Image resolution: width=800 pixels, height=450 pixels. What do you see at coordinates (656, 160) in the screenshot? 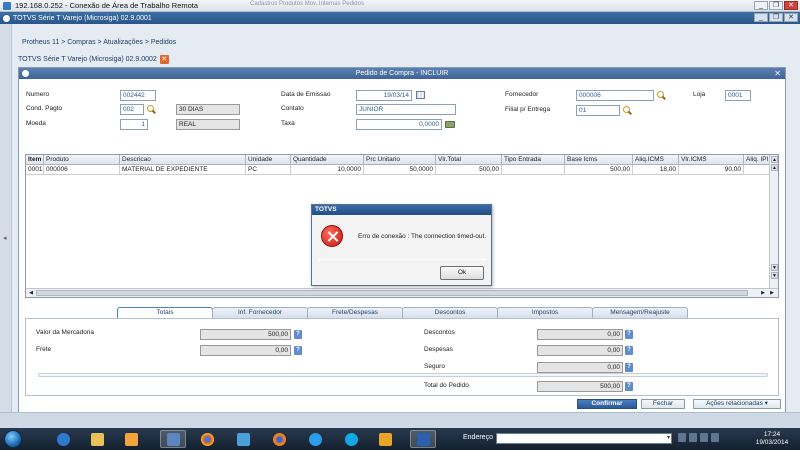
I see `column-header-aliq-icms: Aliq.ICMS` at bounding box center [656, 160].